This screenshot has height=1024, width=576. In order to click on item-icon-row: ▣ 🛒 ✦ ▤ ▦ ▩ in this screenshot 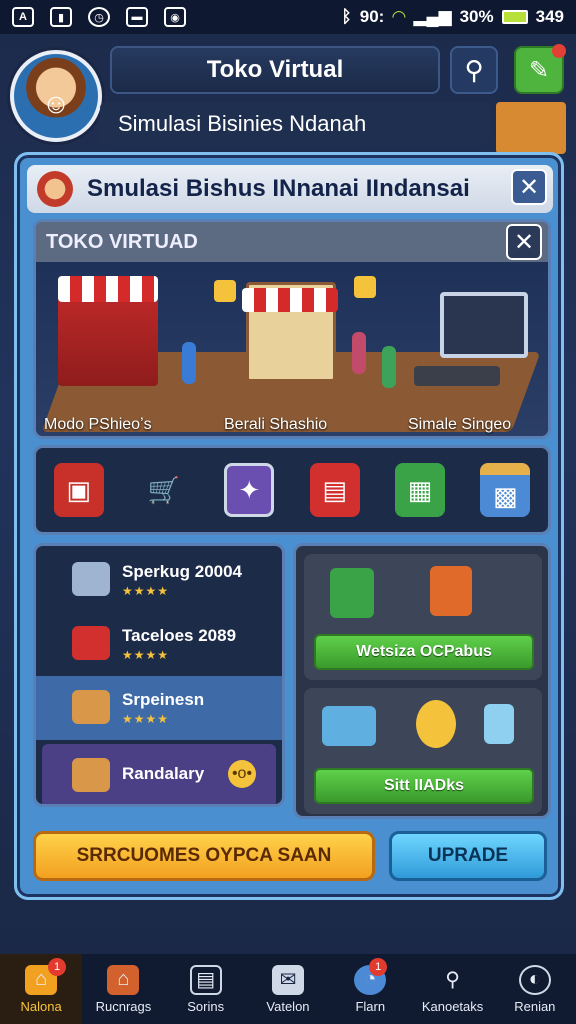, I will do `click(292, 490)`.